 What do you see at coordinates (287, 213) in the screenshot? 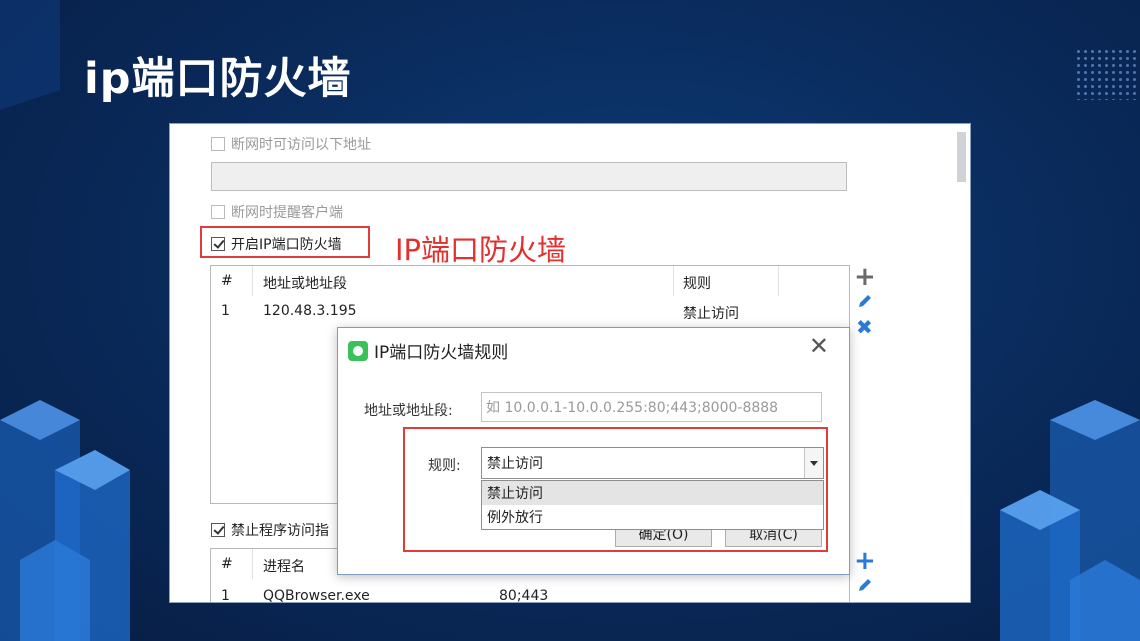
I see `offline-remind-label: 断网时提醒客户端` at bounding box center [287, 213].